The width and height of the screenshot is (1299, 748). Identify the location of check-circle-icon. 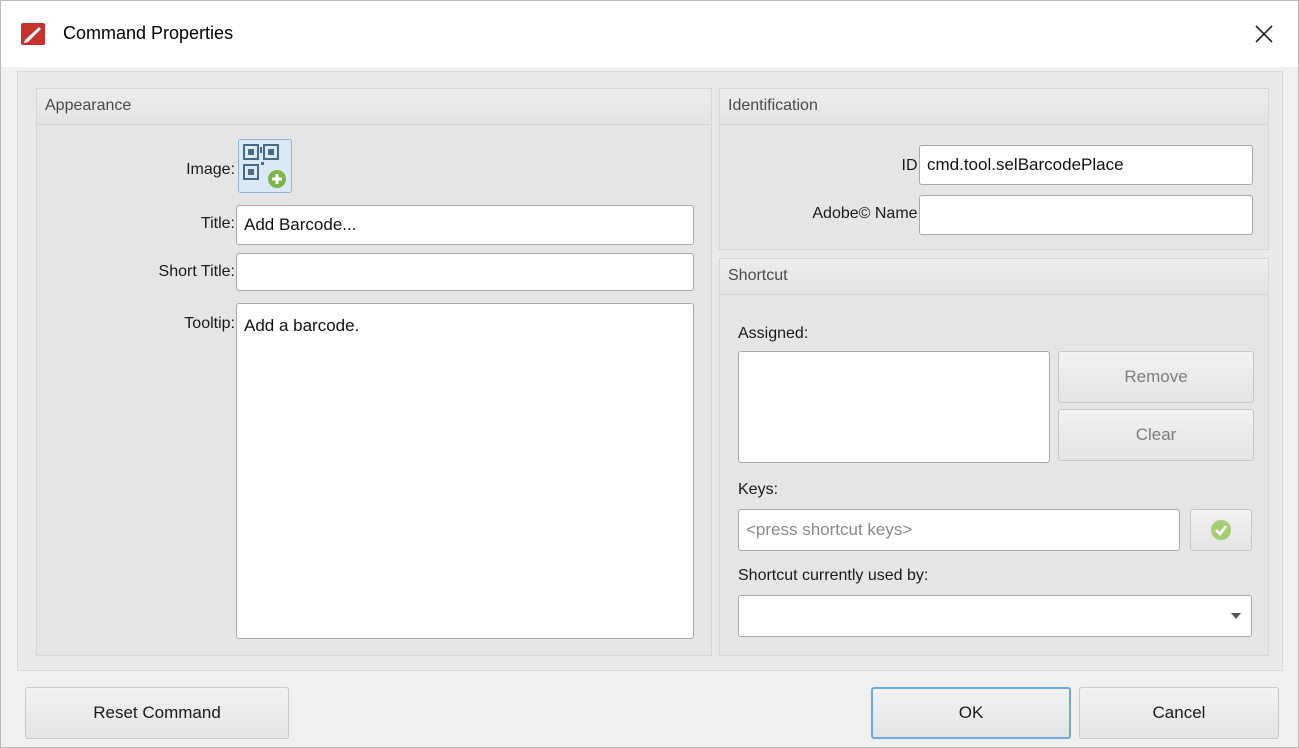
(1221, 530).